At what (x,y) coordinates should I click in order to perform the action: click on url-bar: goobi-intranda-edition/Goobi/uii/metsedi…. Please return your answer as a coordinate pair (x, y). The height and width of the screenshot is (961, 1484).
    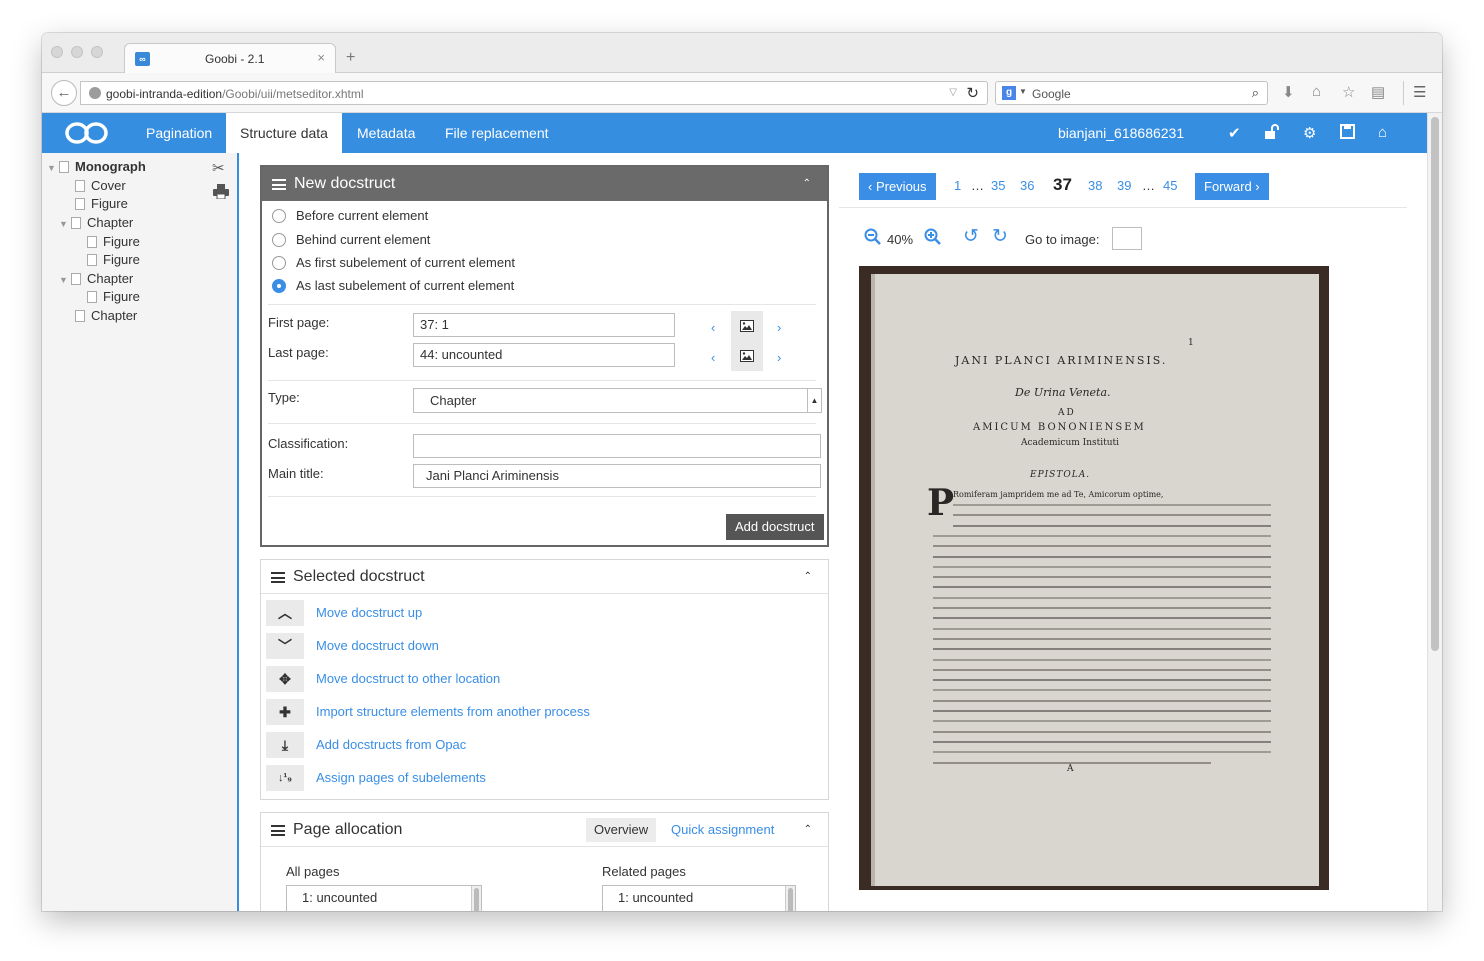
    Looking at the image, I should click on (534, 93).